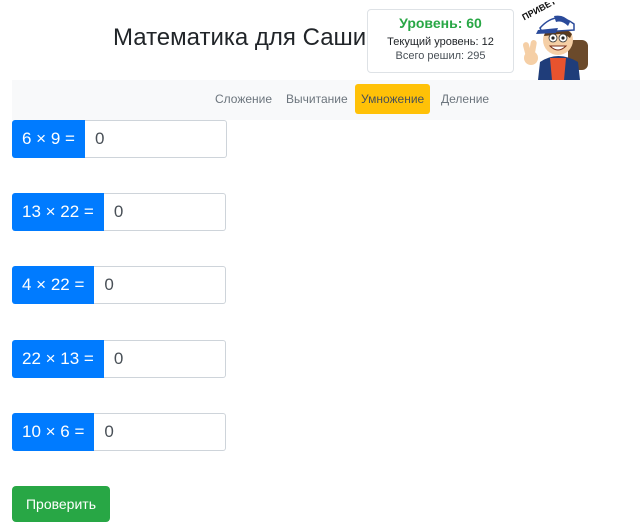 The height and width of the screenshot is (524, 640). I want to click on check-button: Проверить, so click(61, 504).